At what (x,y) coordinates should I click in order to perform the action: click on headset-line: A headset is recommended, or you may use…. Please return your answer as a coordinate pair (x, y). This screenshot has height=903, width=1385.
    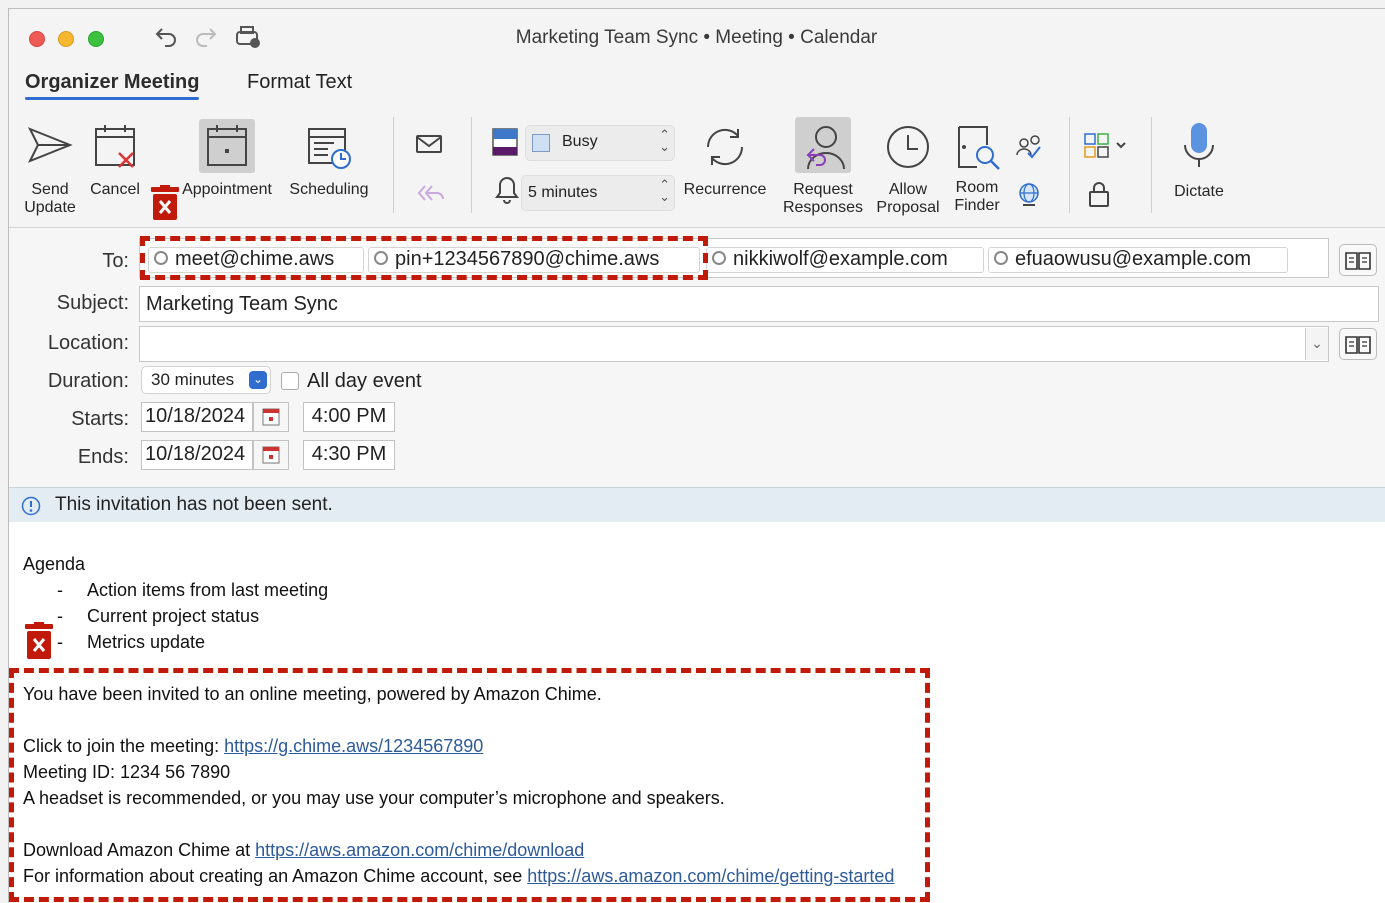
    Looking at the image, I should click on (374, 798).